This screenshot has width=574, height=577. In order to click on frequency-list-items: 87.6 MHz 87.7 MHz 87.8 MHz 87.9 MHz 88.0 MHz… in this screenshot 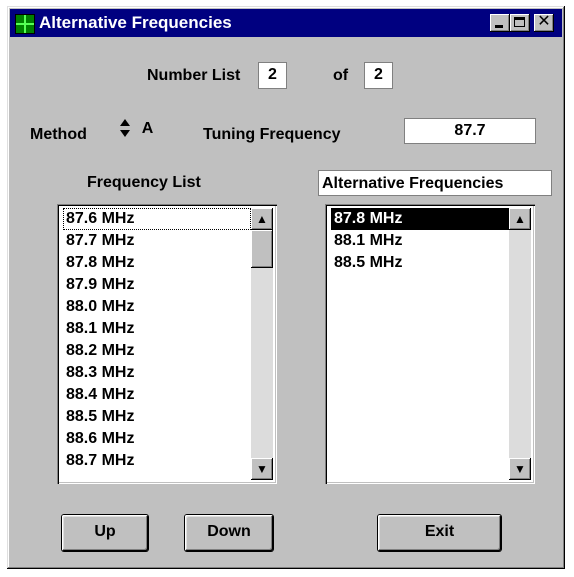, I will do `click(157, 340)`.